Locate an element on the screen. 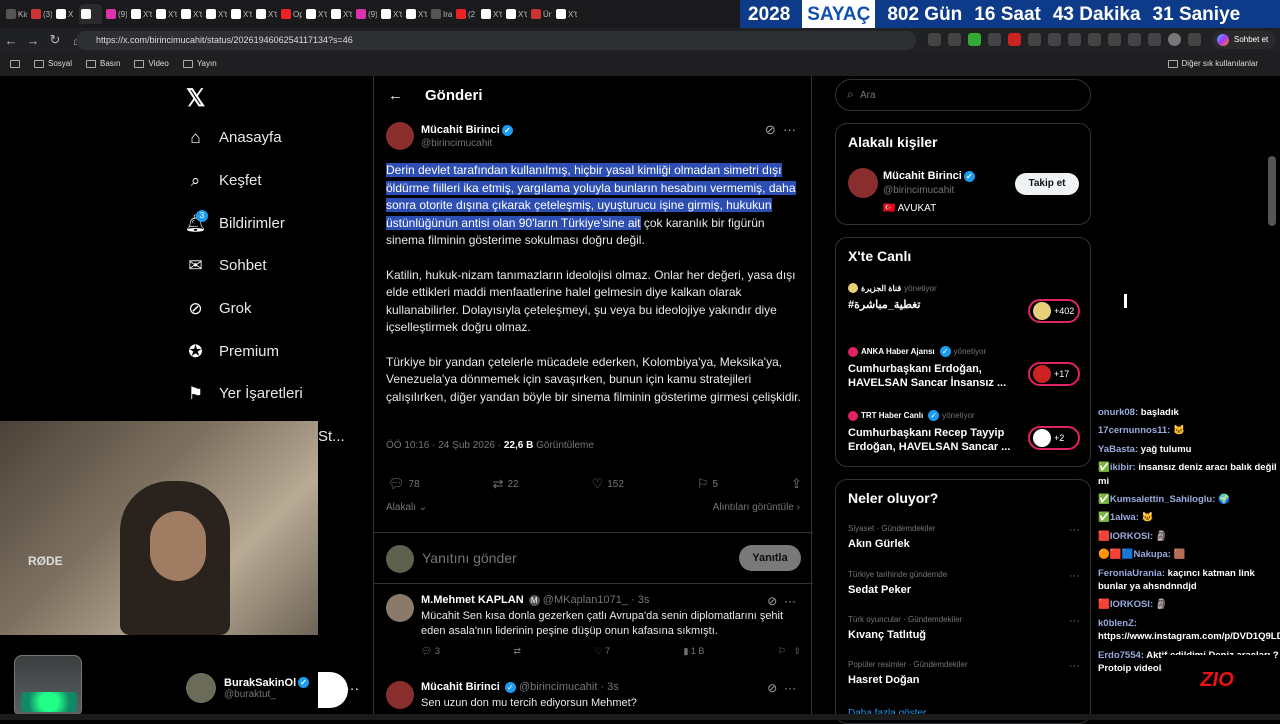 The height and width of the screenshot is (724, 1280). reply-input: Yanıtını gönder is located at coordinates (469, 558).